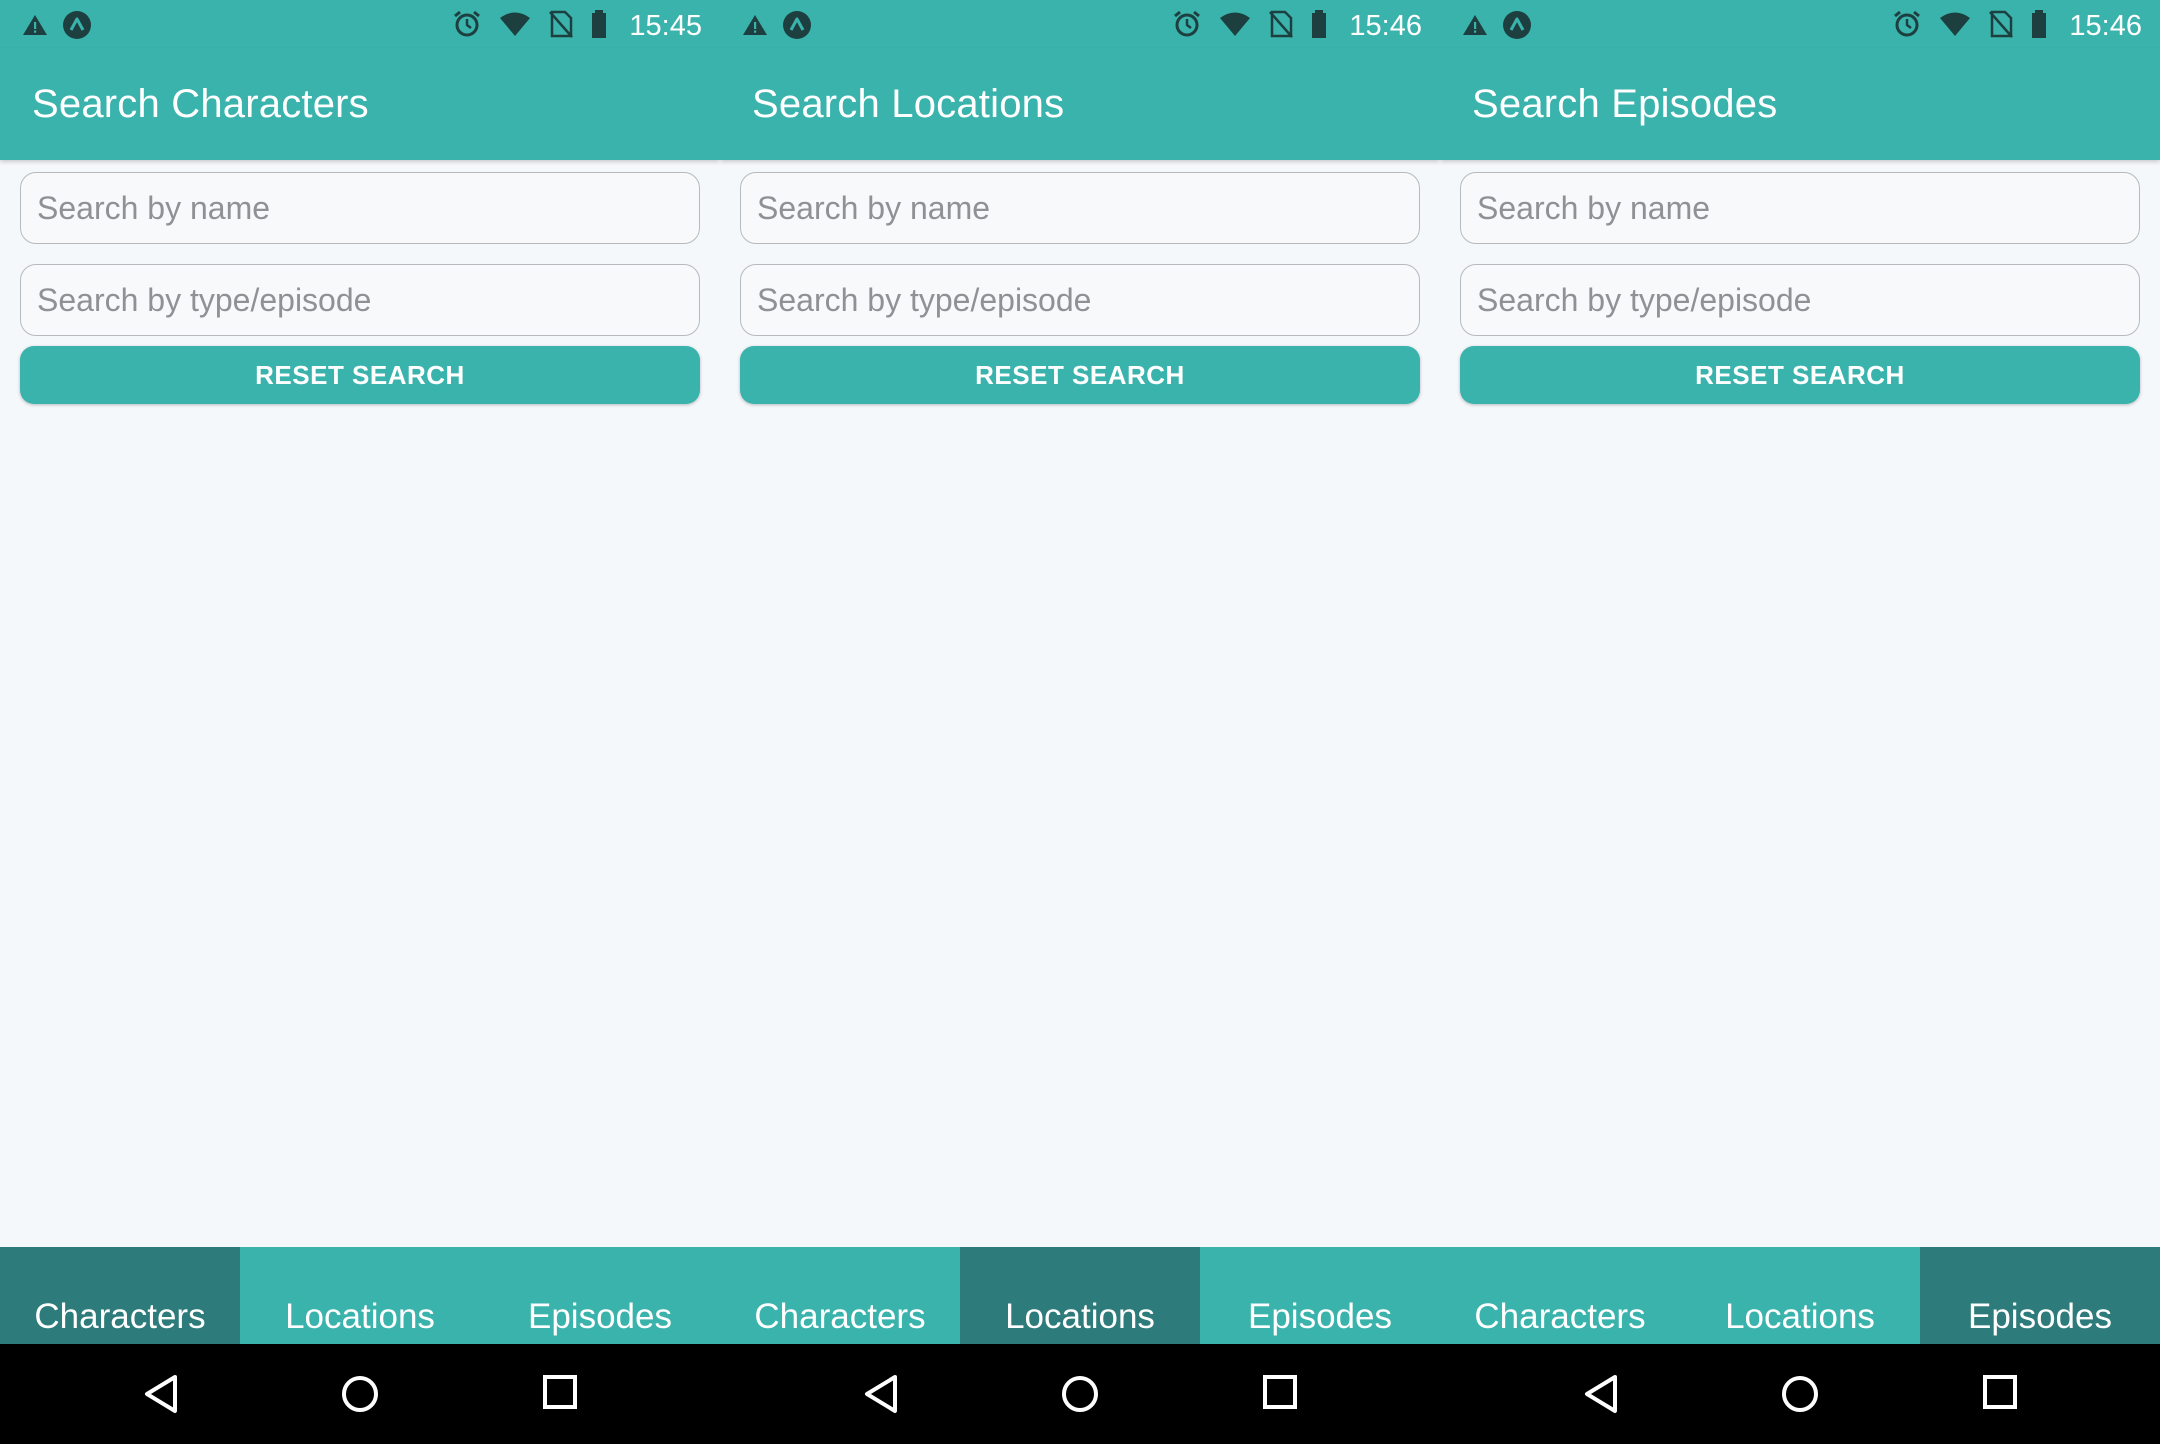  I want to click on page-title: Search Characters, so click(200, 104).